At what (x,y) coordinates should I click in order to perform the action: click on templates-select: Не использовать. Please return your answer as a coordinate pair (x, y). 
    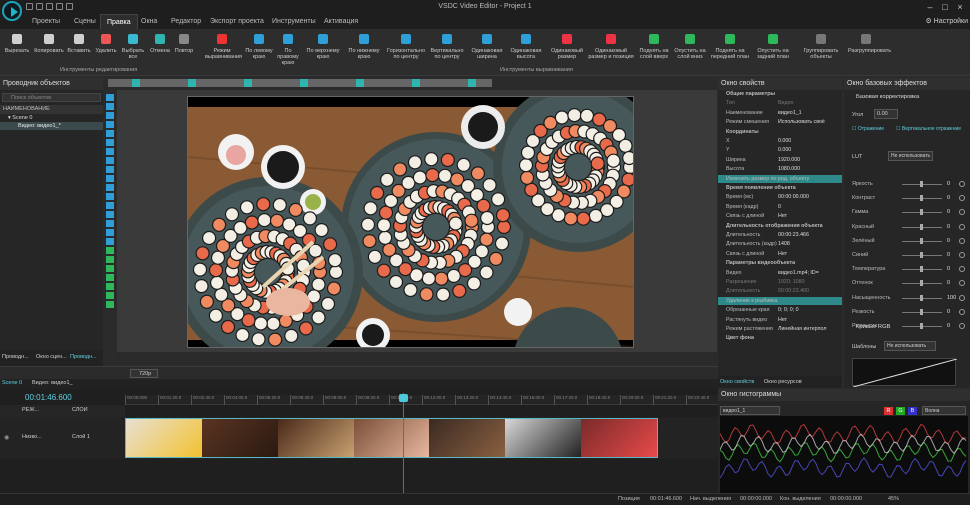
    Looking at the image, I should click on (910, 346).